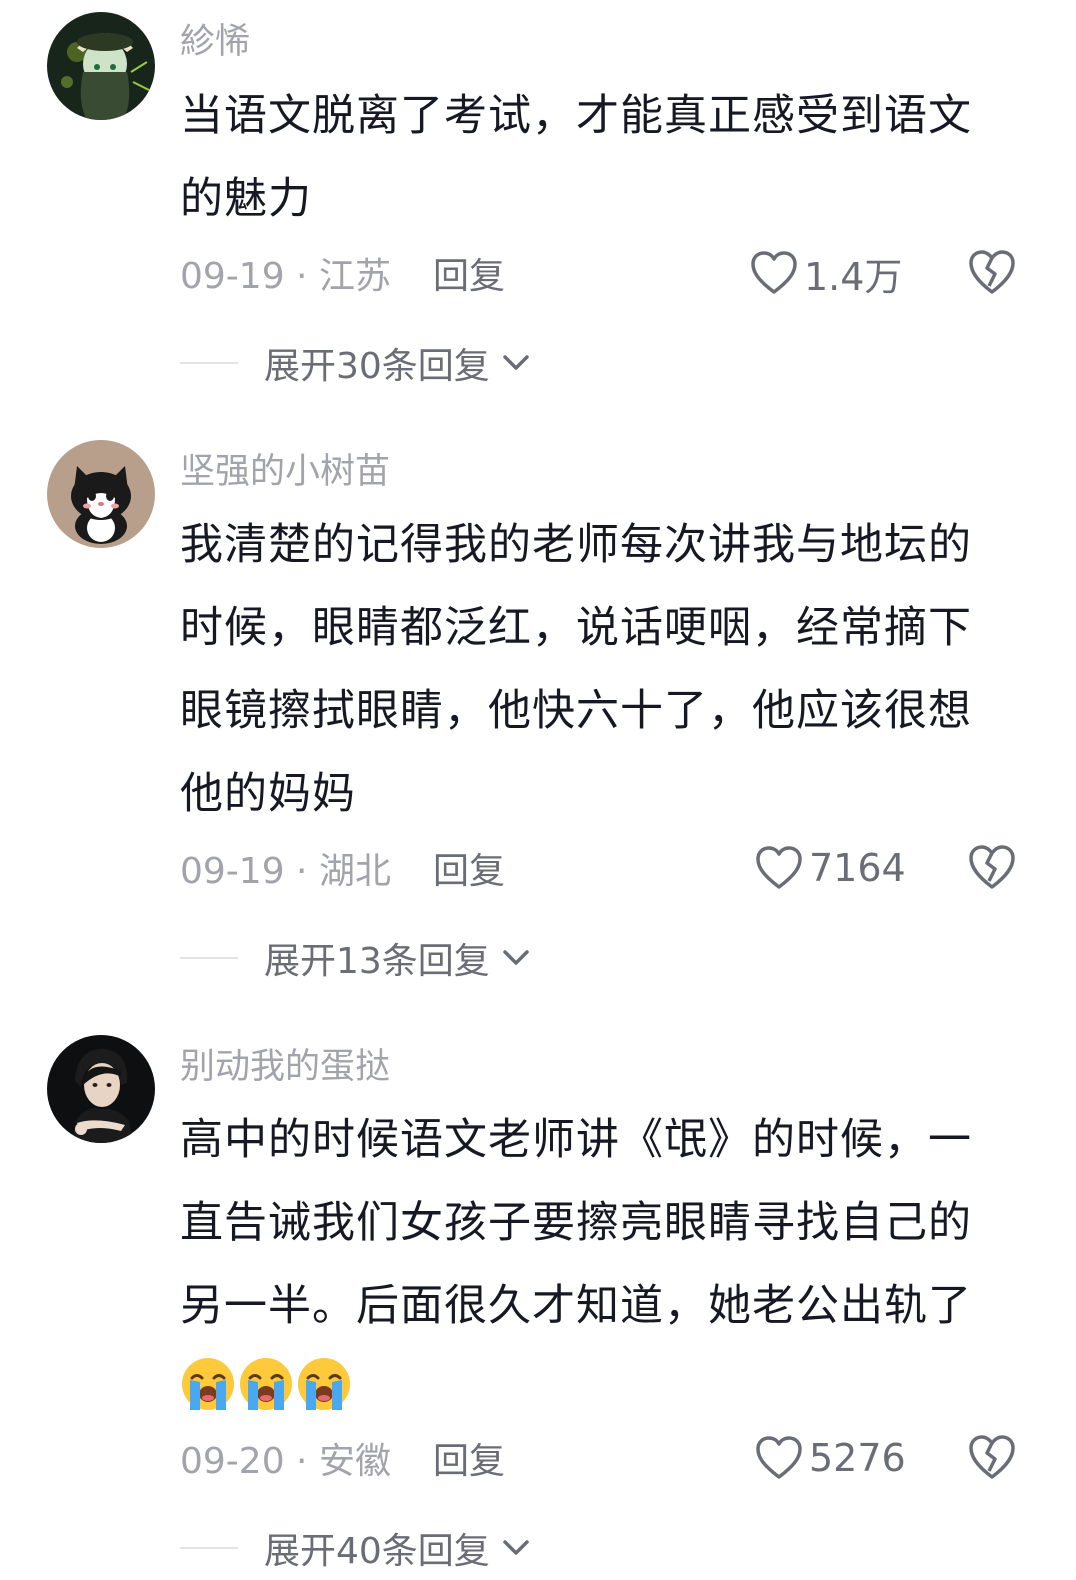 The image size is (1076, 1580). What do you see at coordinates (285, 276) in the screenshot?
I see `date-location: 09-19 · 江苏` at bounding box center [285, 276].